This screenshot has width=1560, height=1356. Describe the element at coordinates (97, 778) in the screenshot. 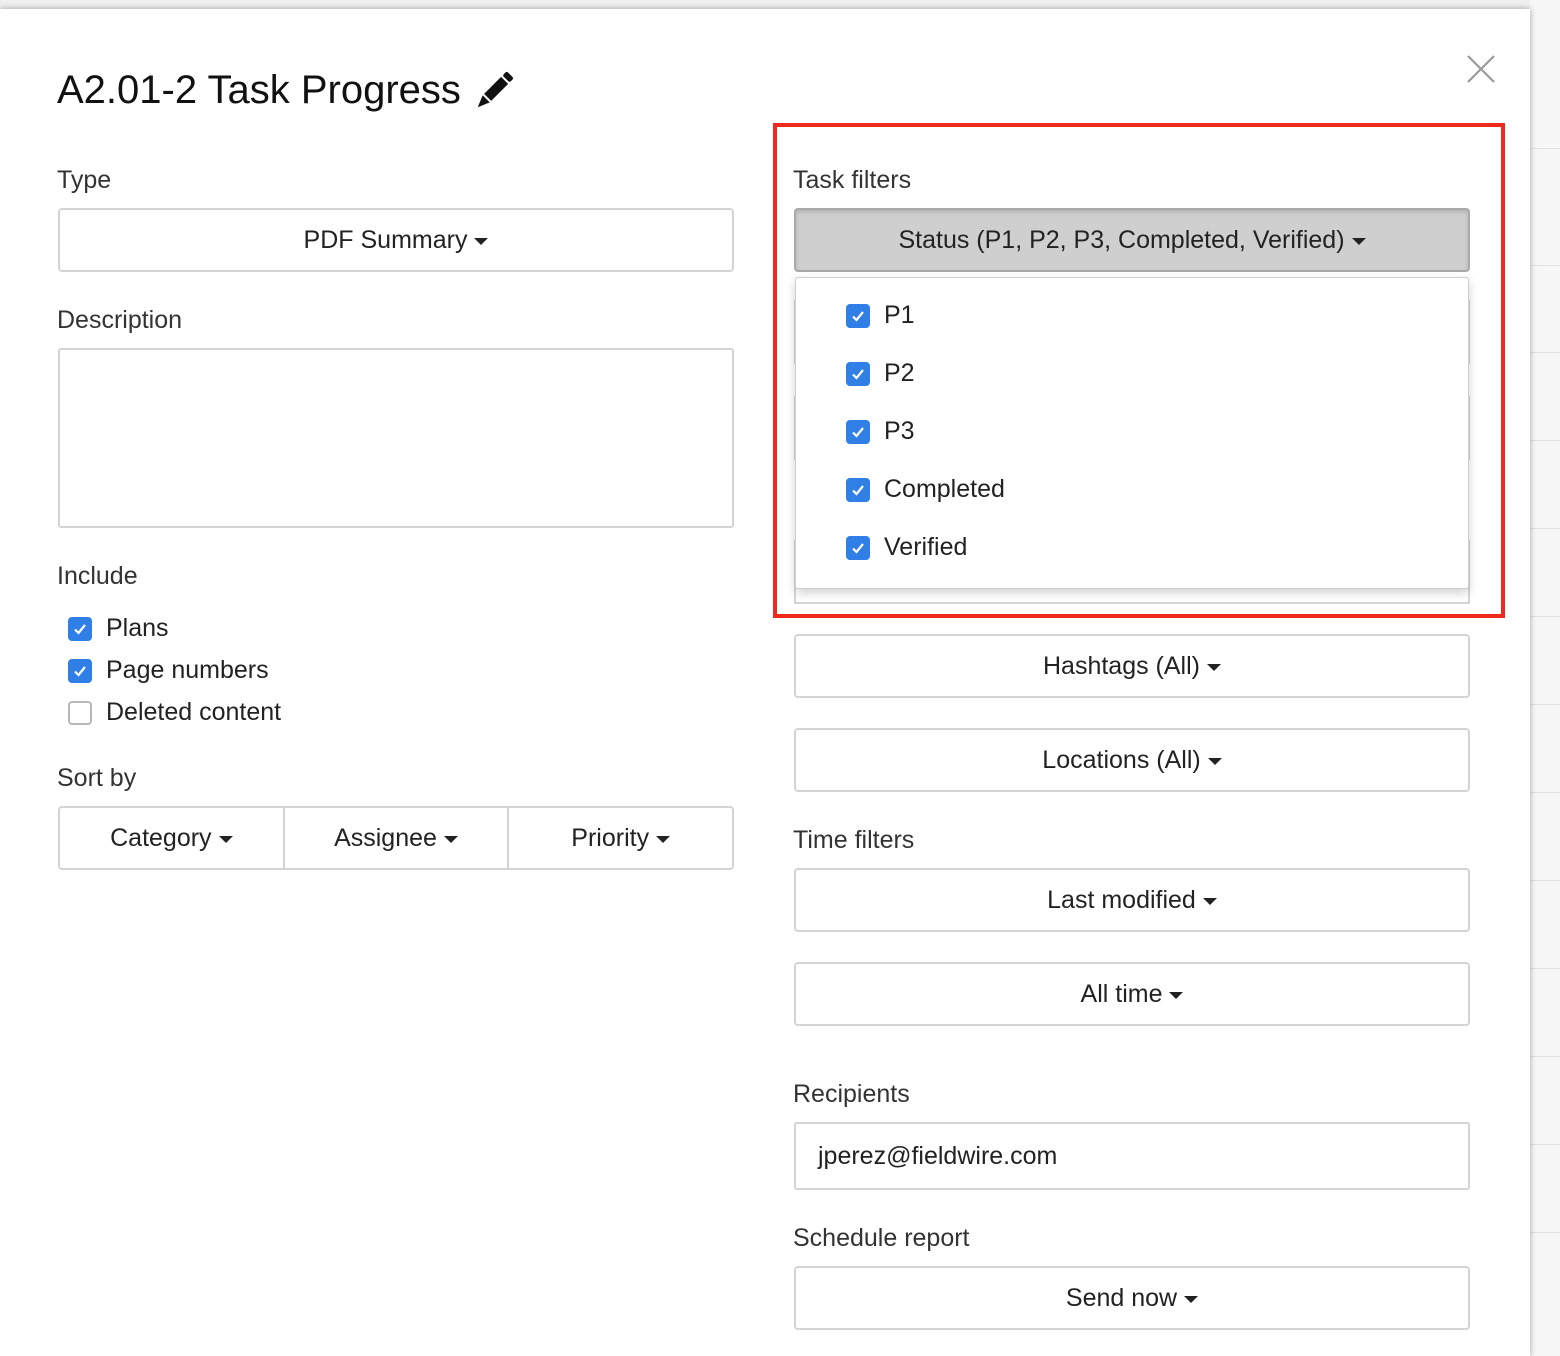

I see `sort-by-label: Sort by` at that location.